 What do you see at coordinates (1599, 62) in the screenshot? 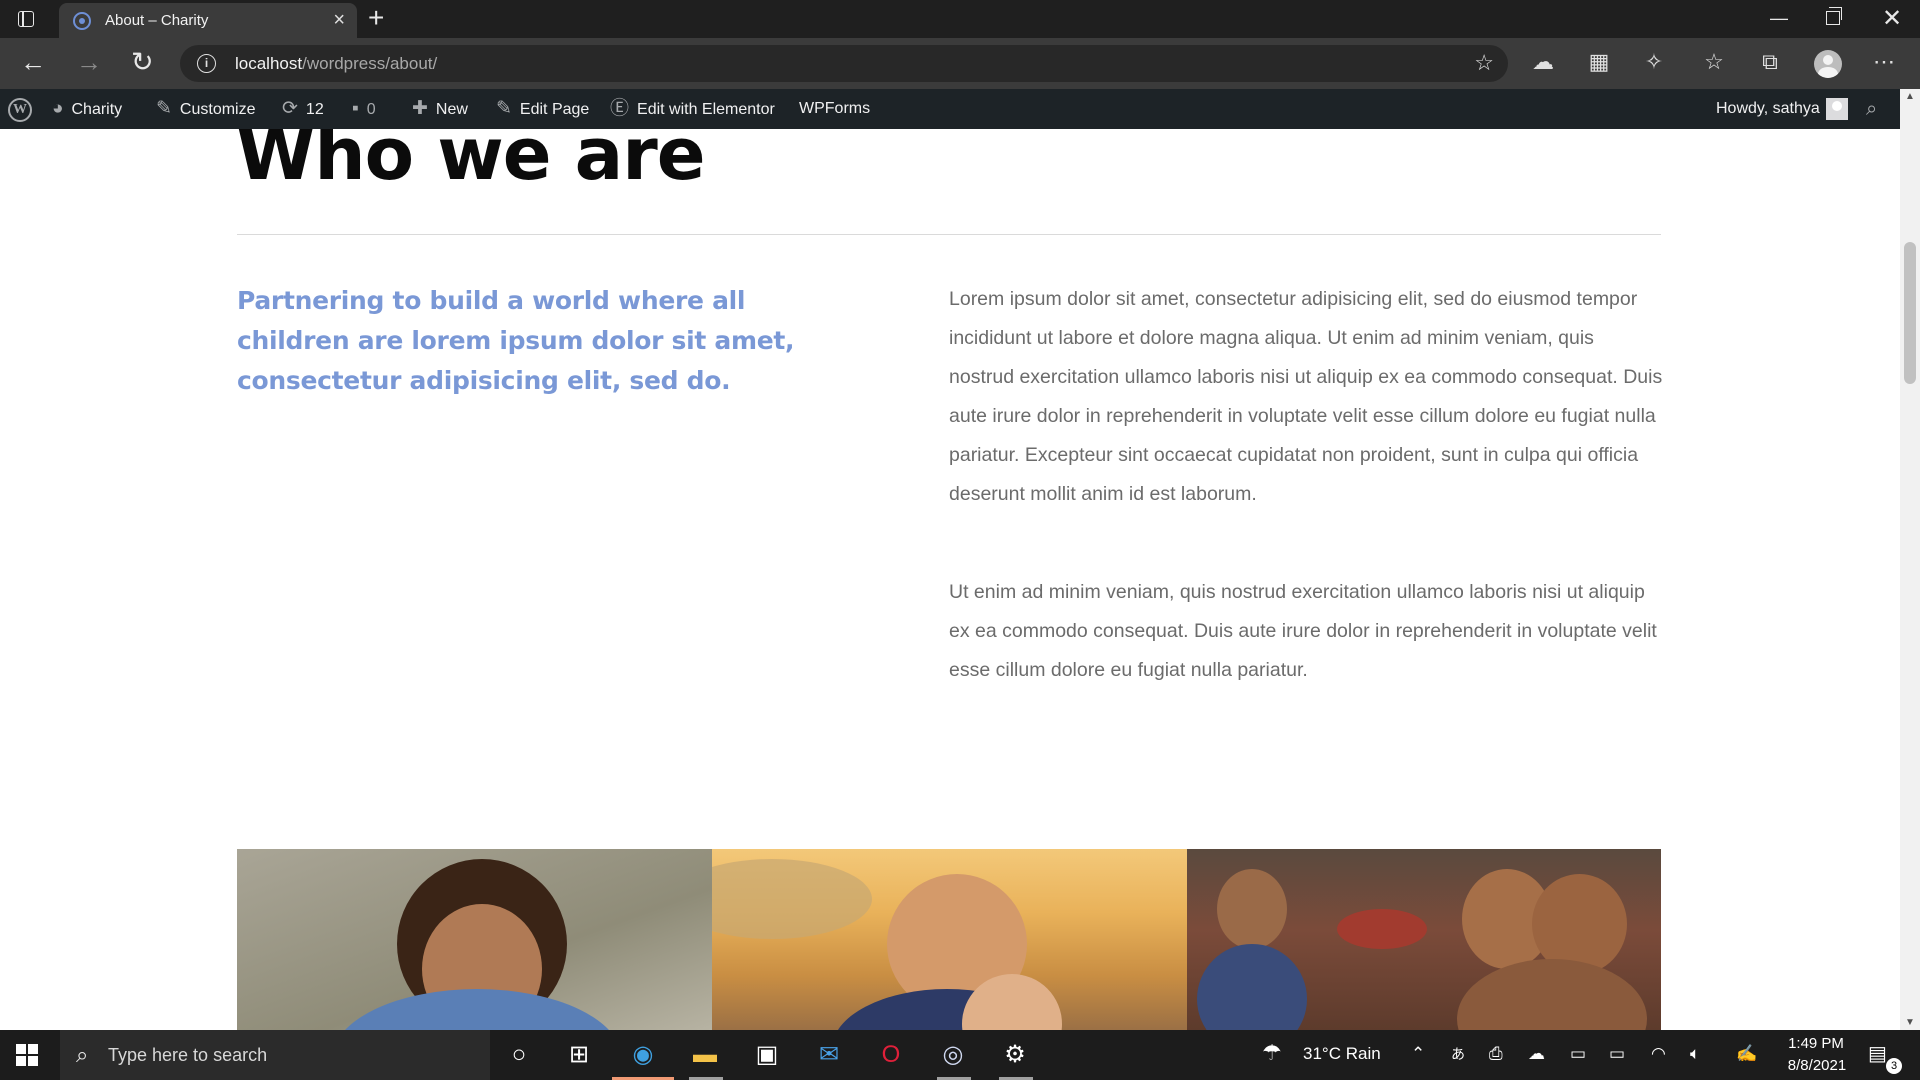
I see `extension-image-icon: ▦` at bounding box center [1599, 62].